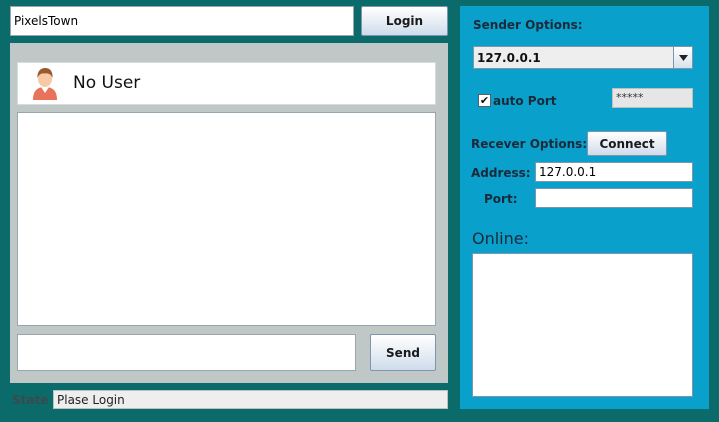 The width and height of the screenshot is (719, 422). What do you see at coordinates (182, 21) in the screenshot?
I see `username-input` at bounding box center [182, 21].